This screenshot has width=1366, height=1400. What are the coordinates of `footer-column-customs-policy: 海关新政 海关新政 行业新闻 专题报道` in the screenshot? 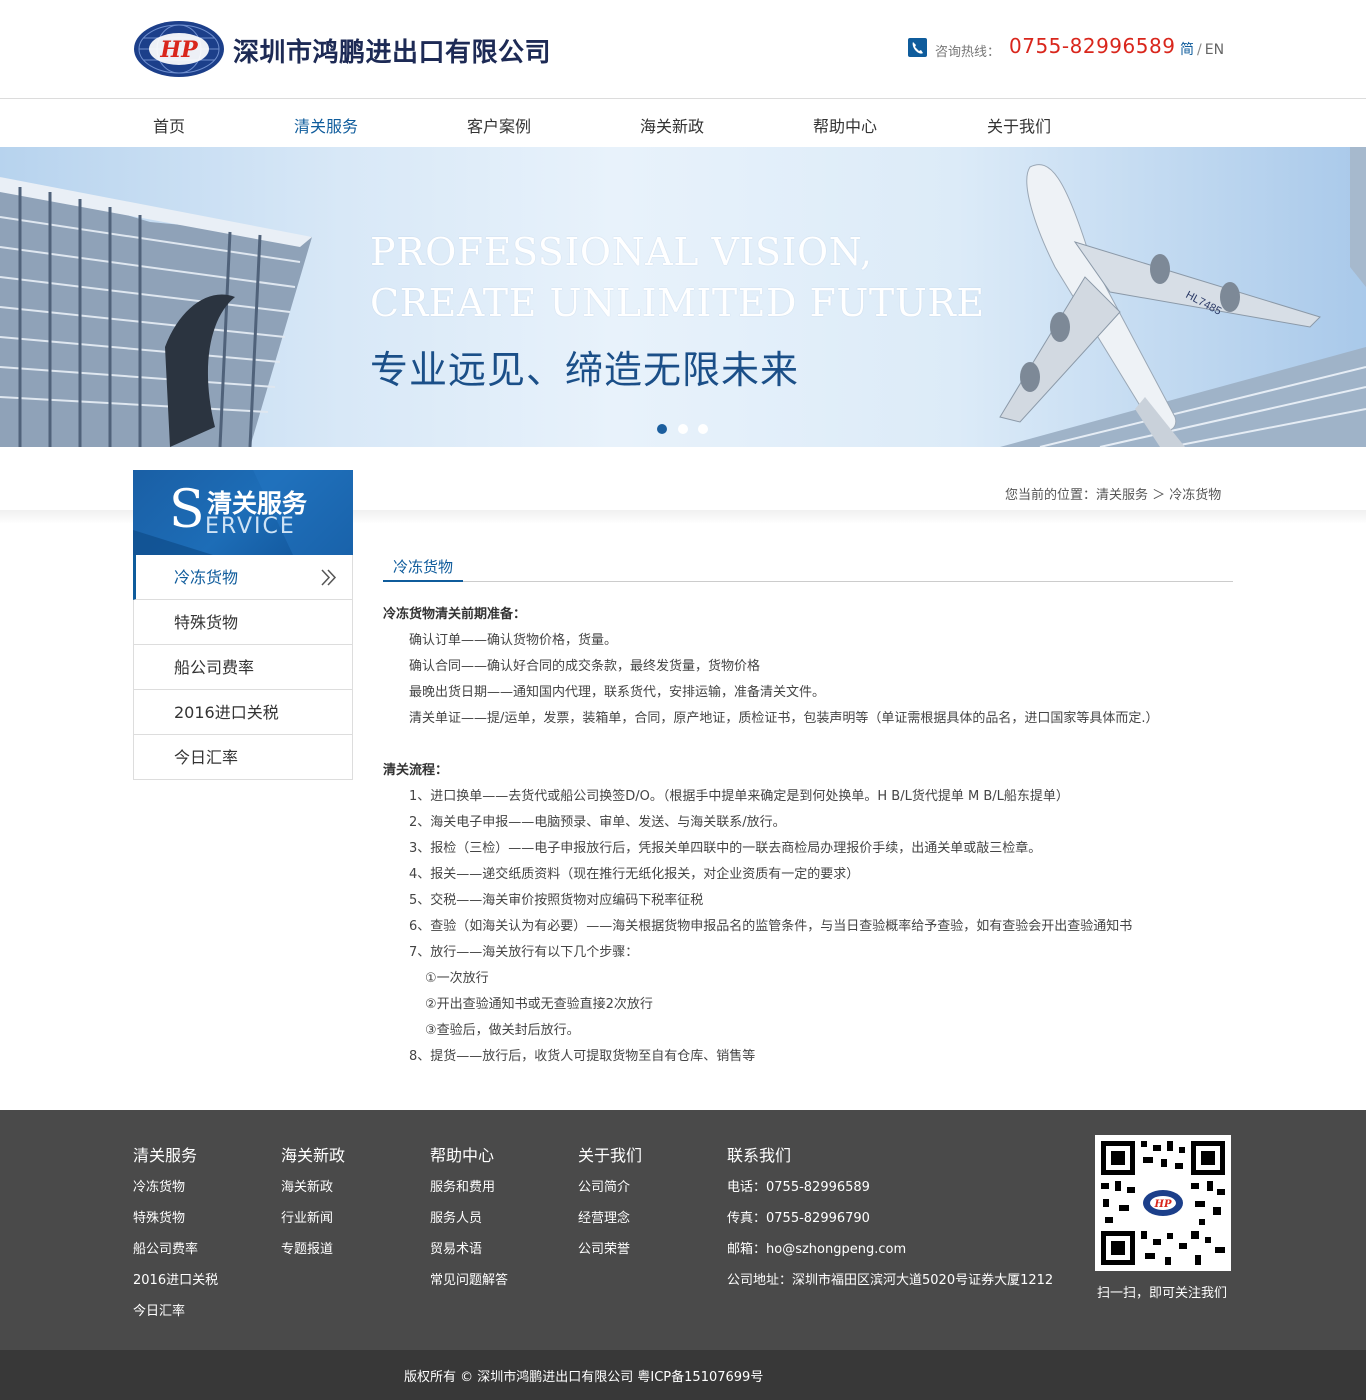 It's located at (313, 1205).